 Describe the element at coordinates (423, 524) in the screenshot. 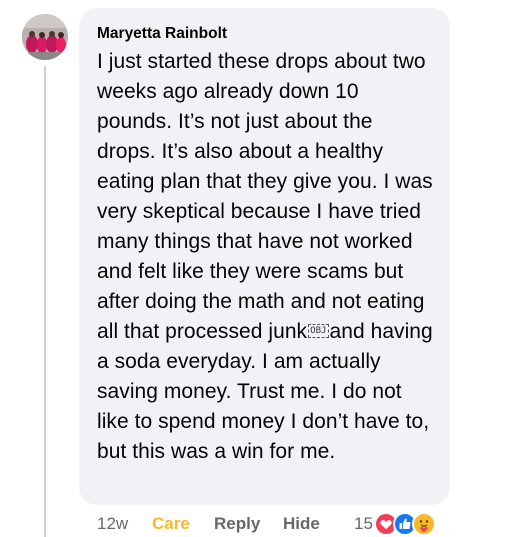

I see `care-icon` at that location.